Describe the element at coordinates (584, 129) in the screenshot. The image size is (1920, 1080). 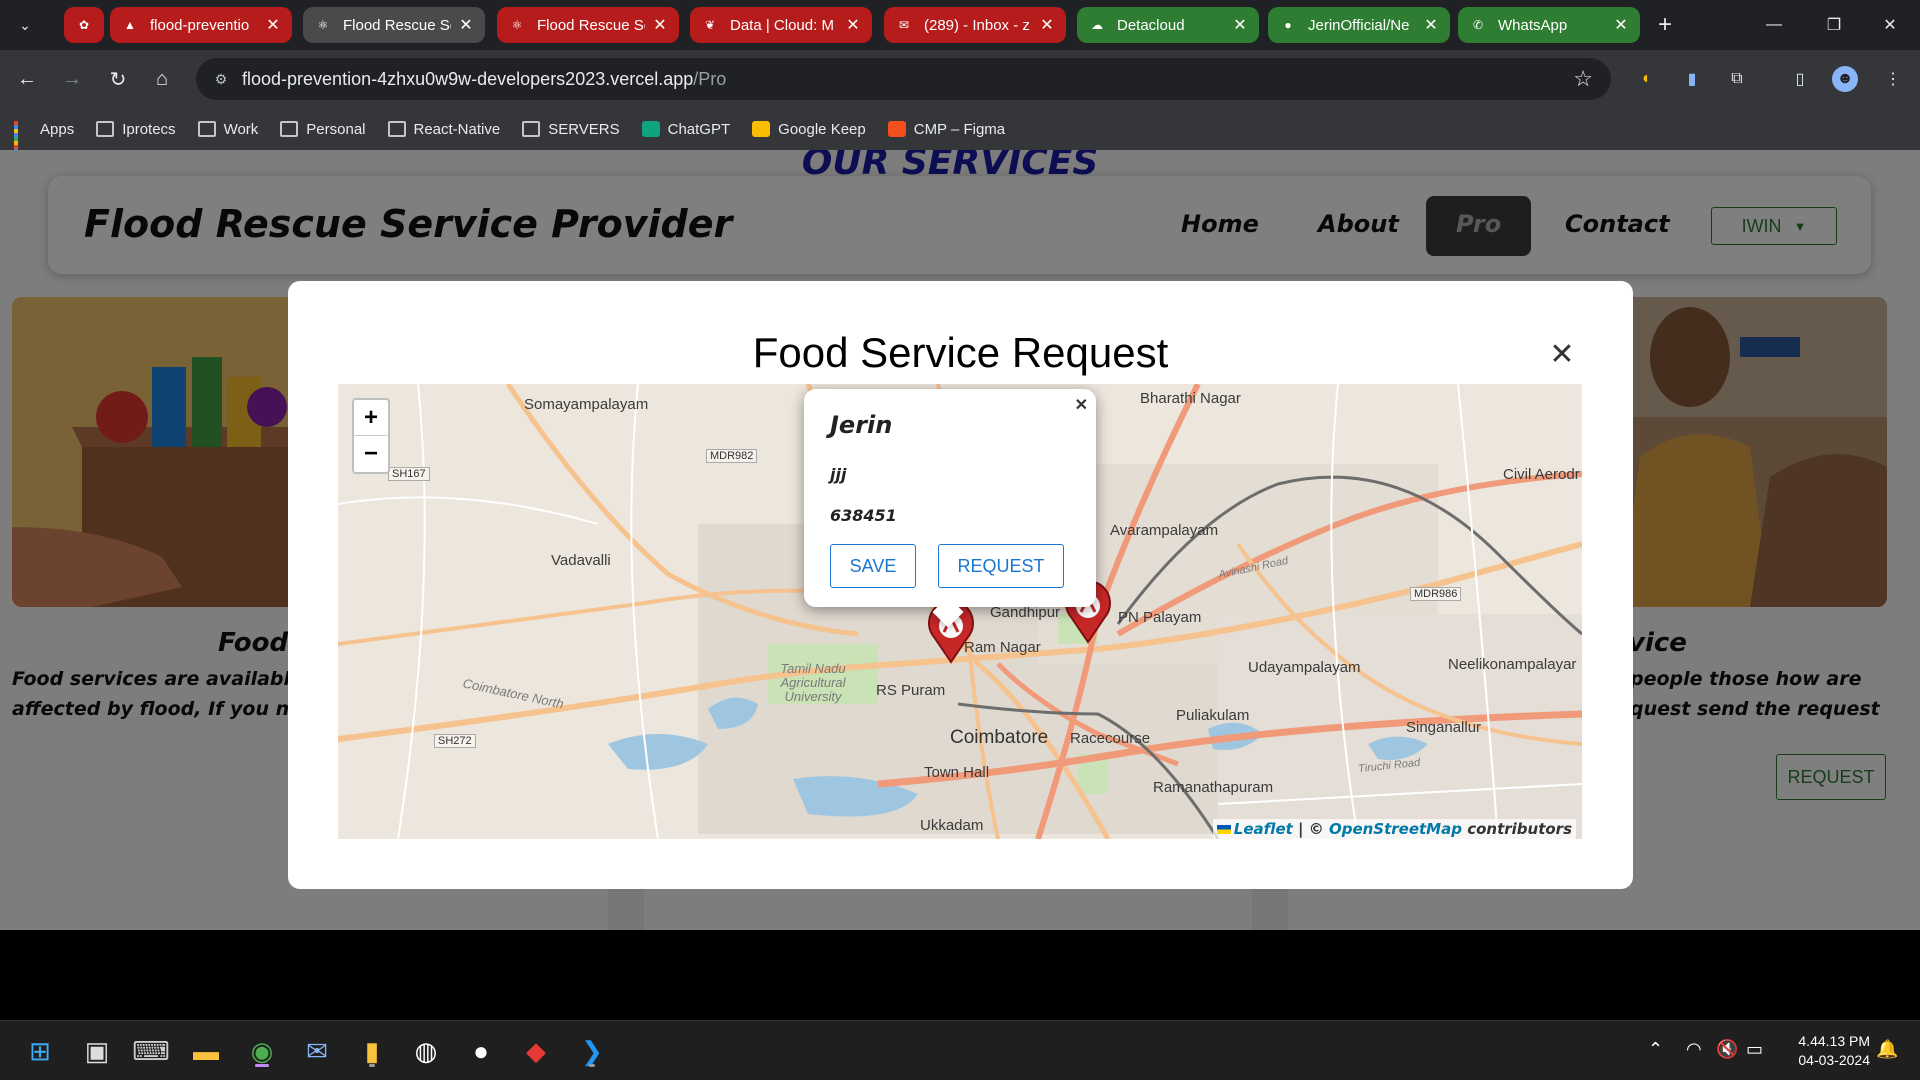
I see `bookmark-label: SERVERS` at that location.